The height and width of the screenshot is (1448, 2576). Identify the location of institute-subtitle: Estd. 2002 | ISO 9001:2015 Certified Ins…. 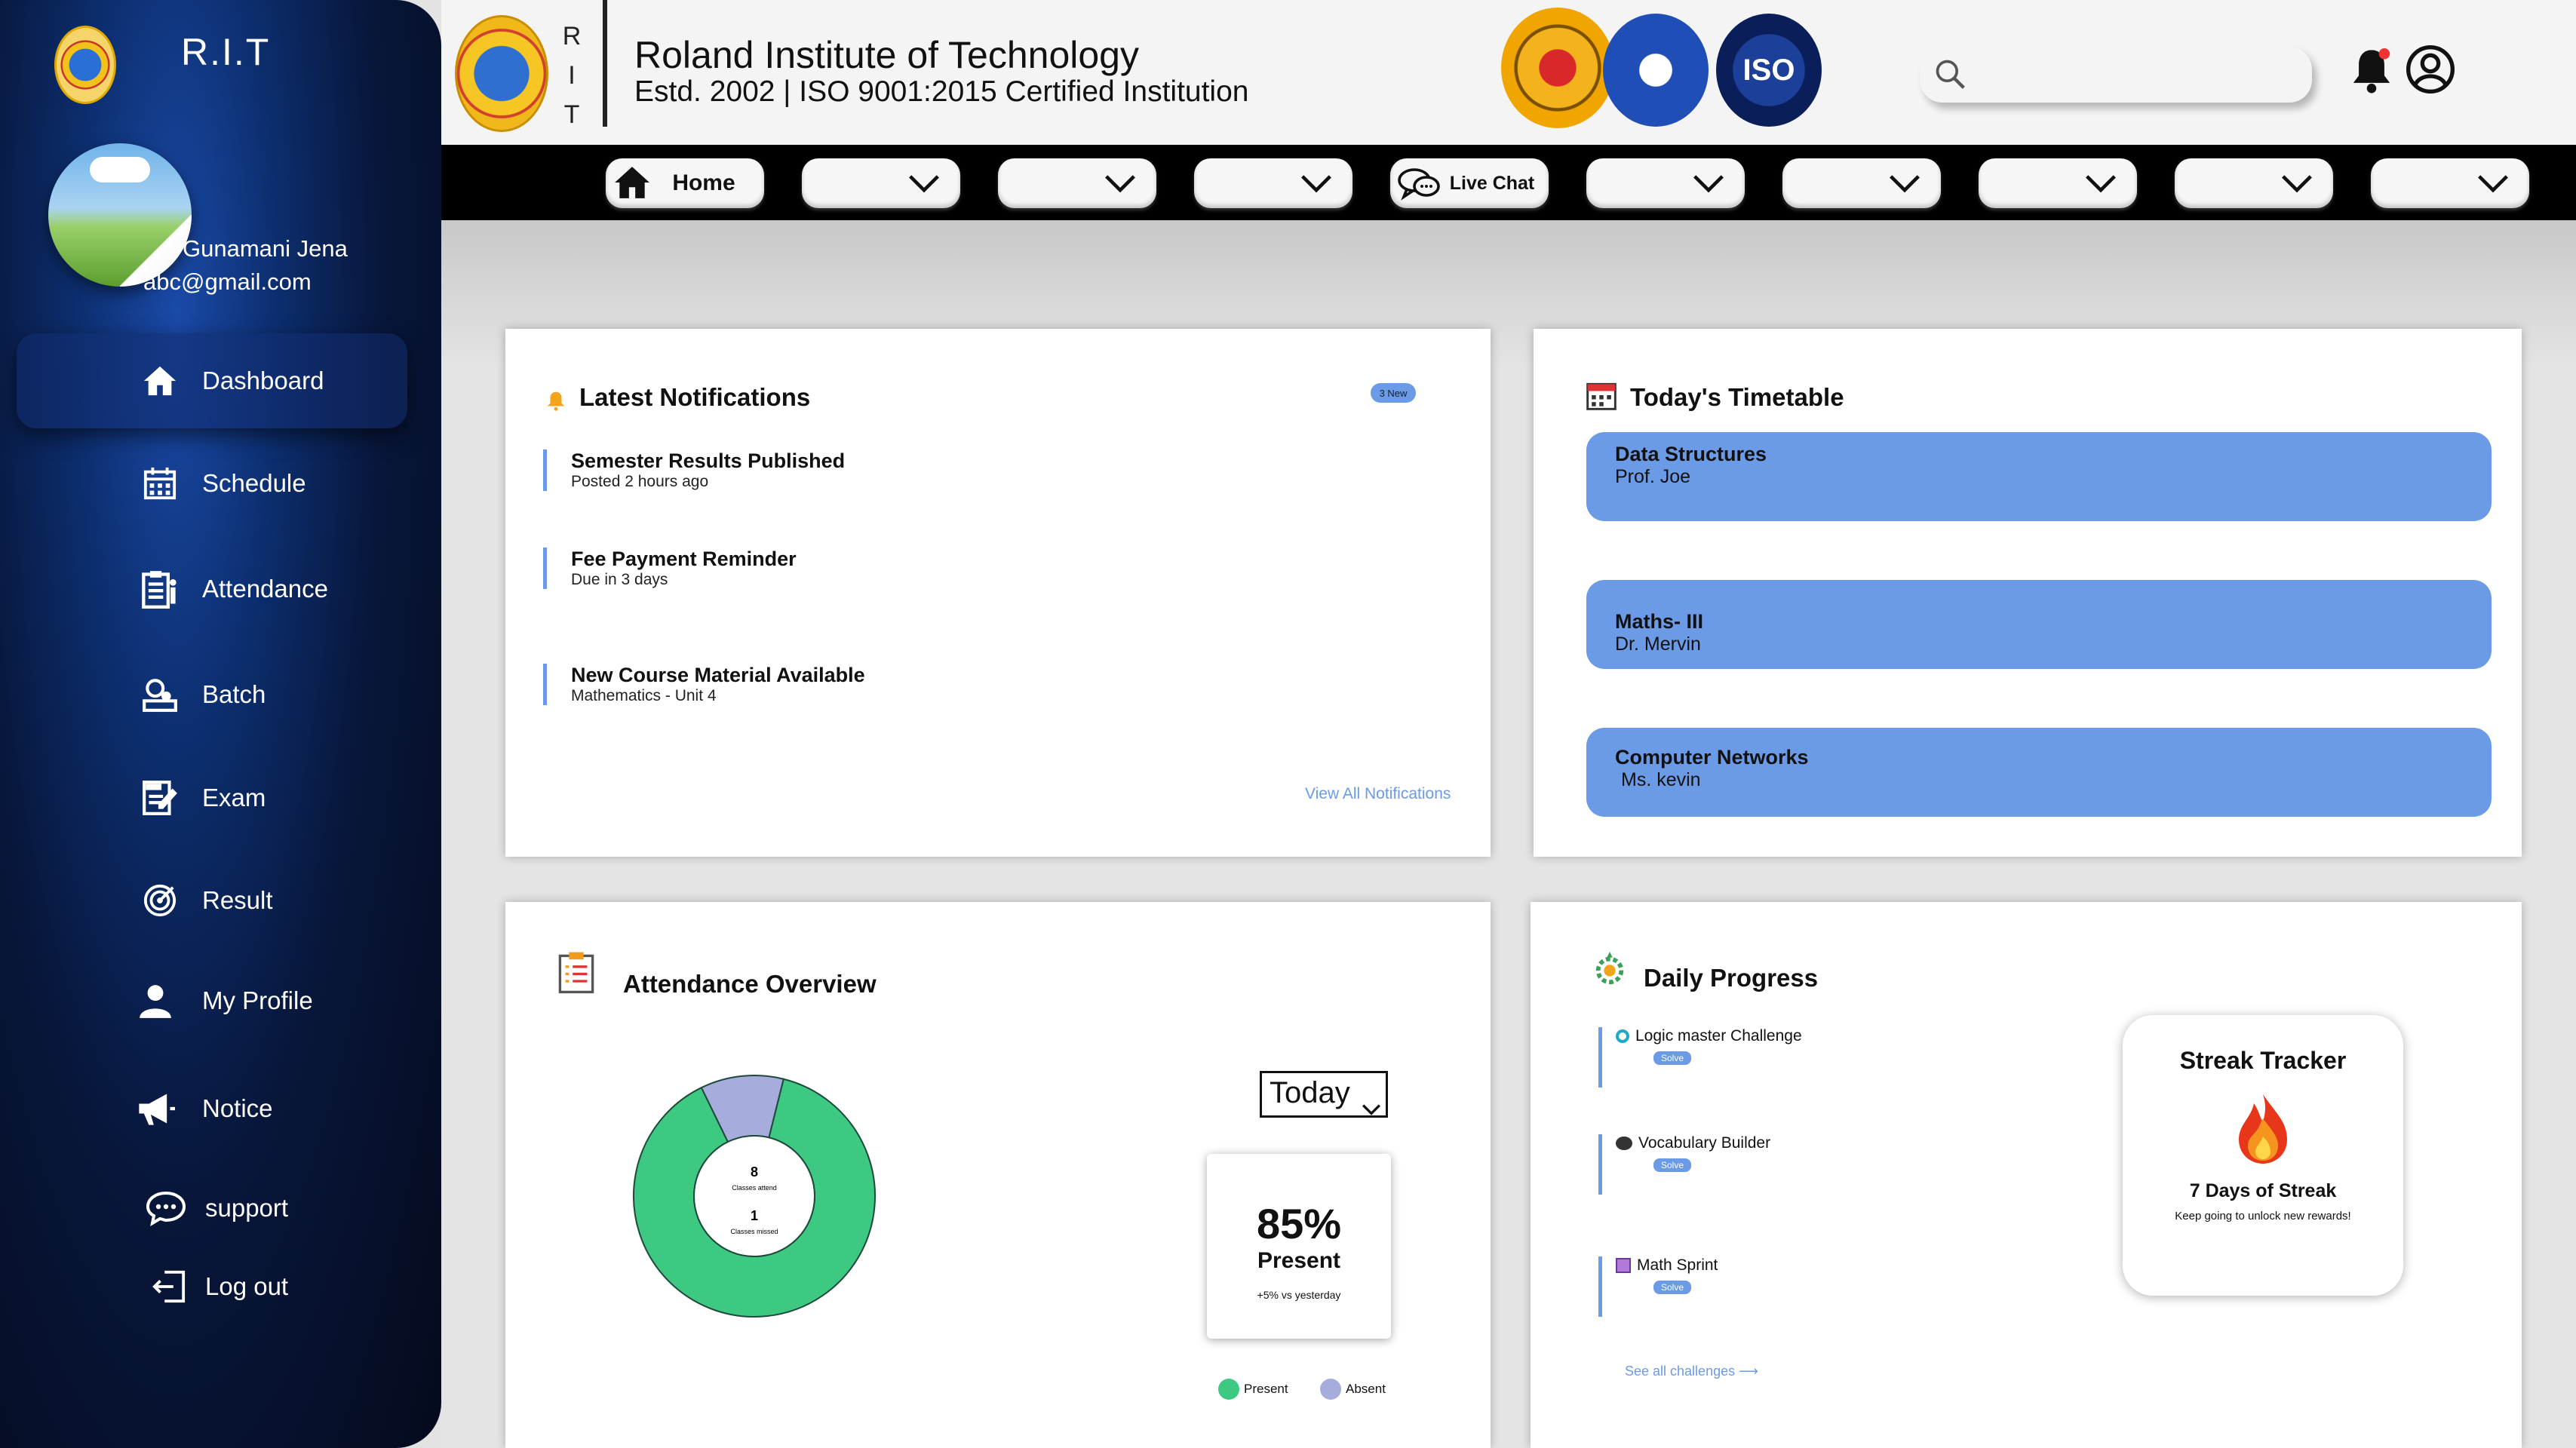
(941, 91).